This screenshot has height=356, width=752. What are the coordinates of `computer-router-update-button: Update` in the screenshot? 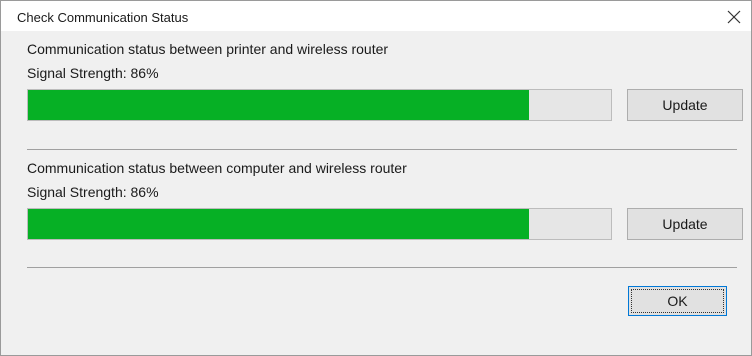 It's located at (685, 224).